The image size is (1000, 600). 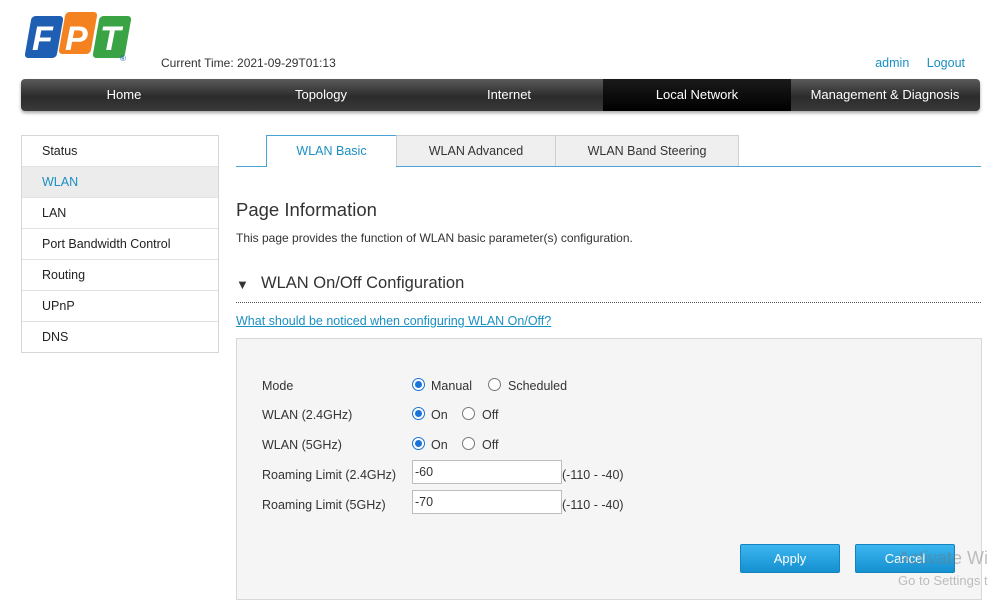 I want to click on nav-management-diagnosis: Management & Diagnosis, so click(x=885, y=95).